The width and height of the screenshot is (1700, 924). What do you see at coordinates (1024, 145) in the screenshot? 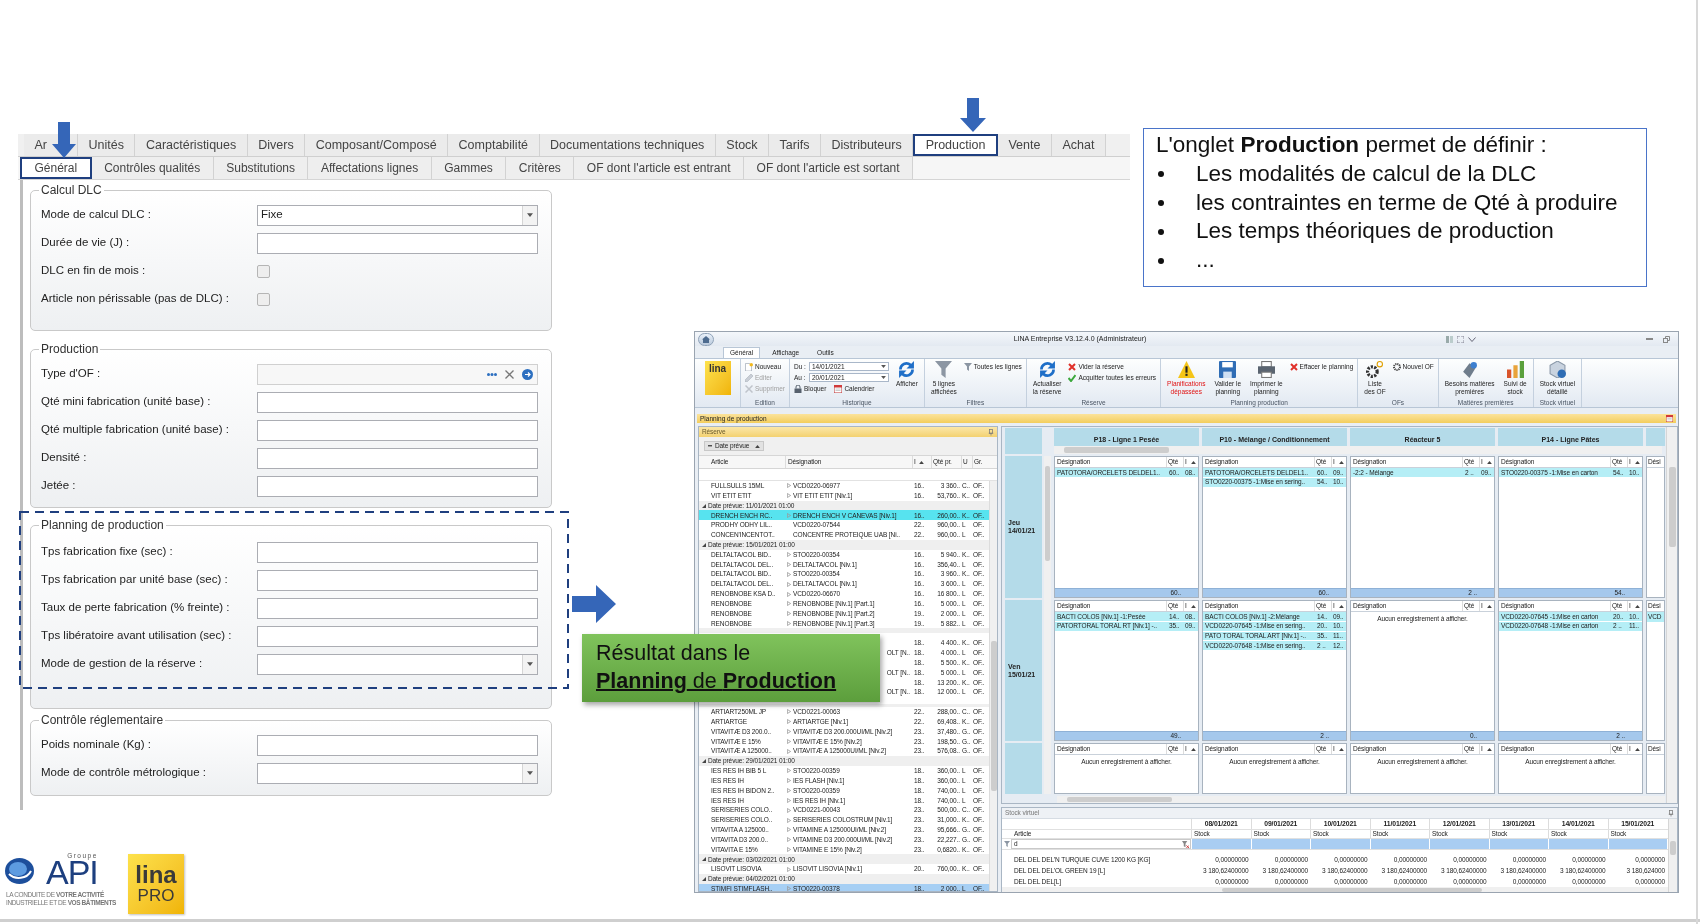
I see `tab: Vente` at bounding box center [1024, 145].